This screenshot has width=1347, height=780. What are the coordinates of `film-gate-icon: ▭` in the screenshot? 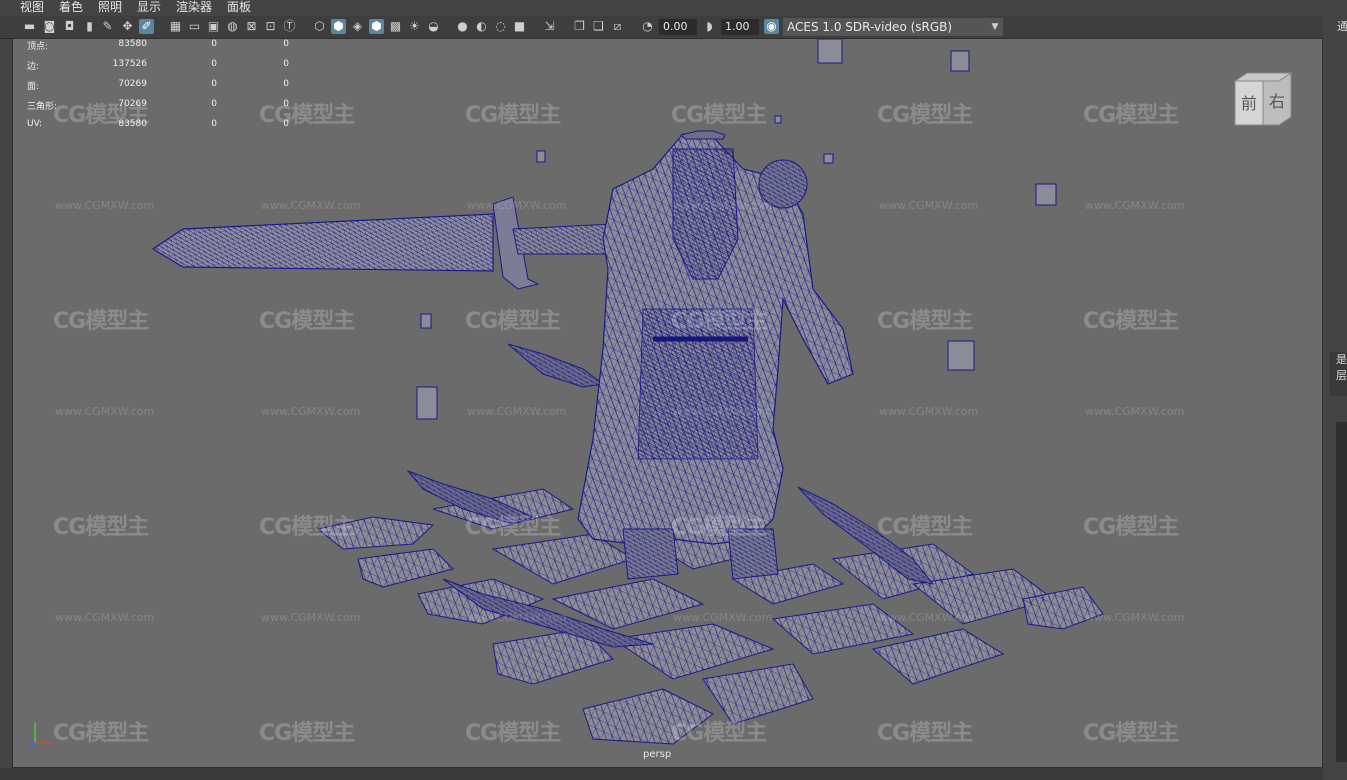 It's located at (194, 26).